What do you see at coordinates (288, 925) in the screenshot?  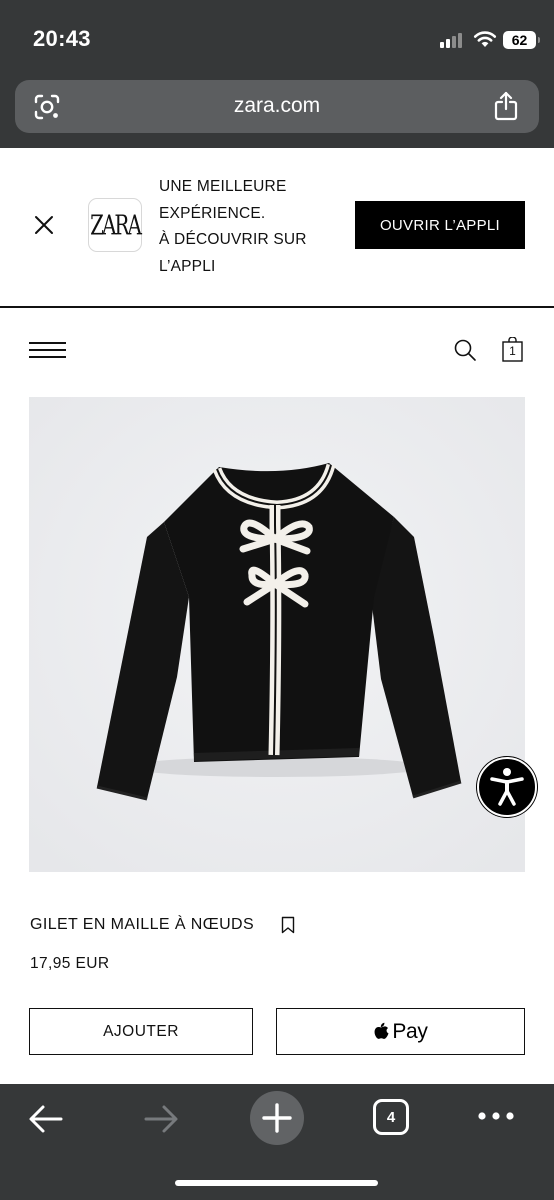 I see `bookmark-icon` at bounding box center [288, 925].